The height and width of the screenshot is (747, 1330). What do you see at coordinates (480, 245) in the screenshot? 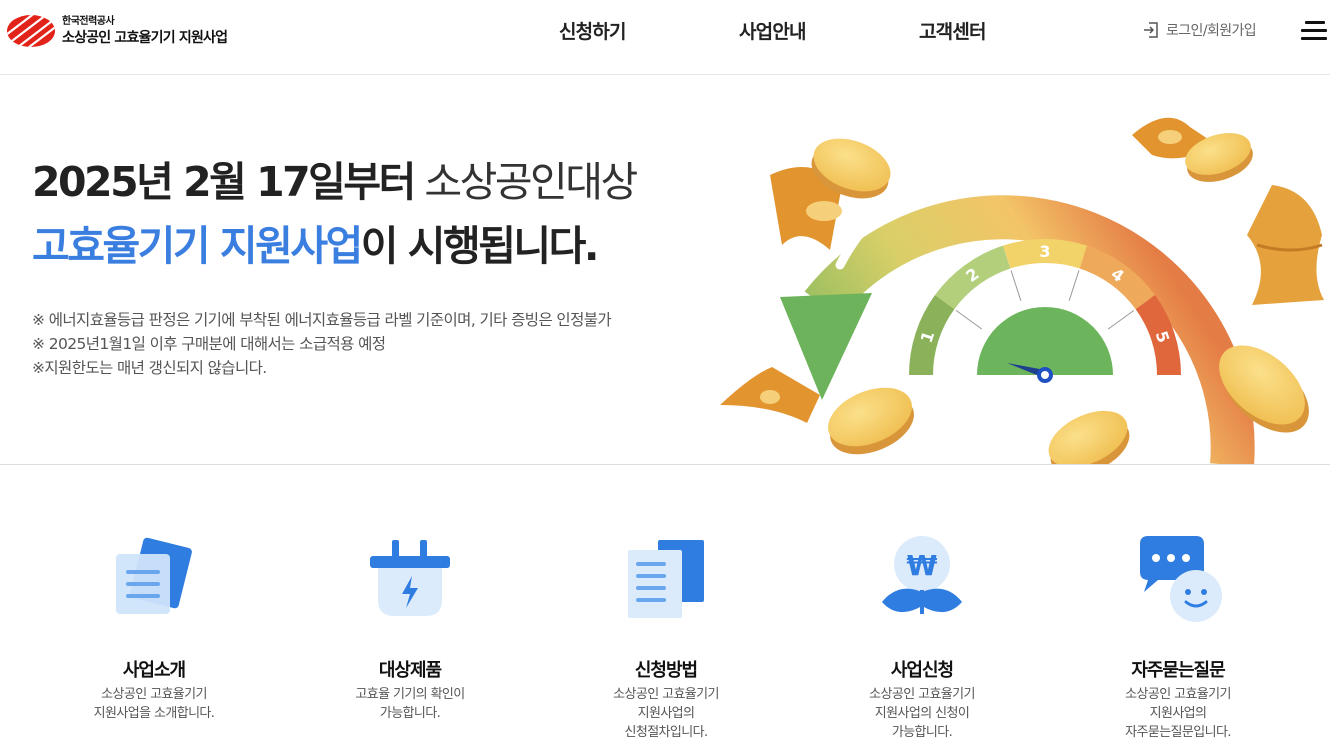
I see `headline-suffix: 이 시행됩니다.` at bounding box center [480, 245].